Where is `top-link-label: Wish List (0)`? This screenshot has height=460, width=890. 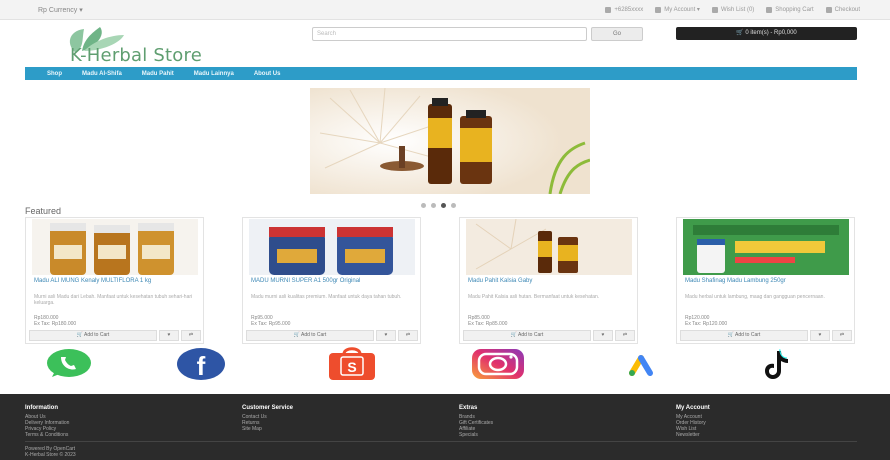 top-link-label: Wish List (0) is located at coordinates (737, 9).